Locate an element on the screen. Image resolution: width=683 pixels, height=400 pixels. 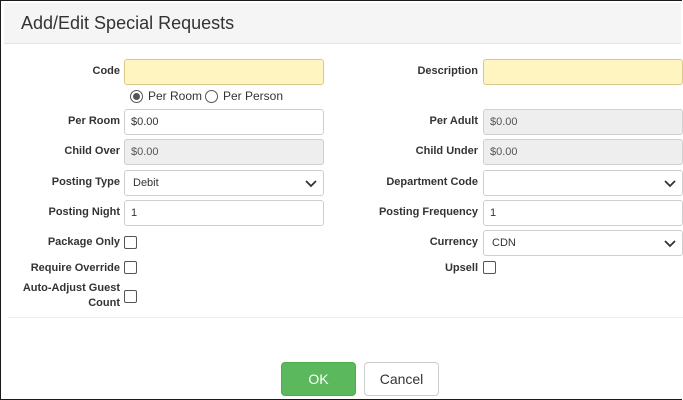
package-only-checkbox is located at coordinates (130, 242).